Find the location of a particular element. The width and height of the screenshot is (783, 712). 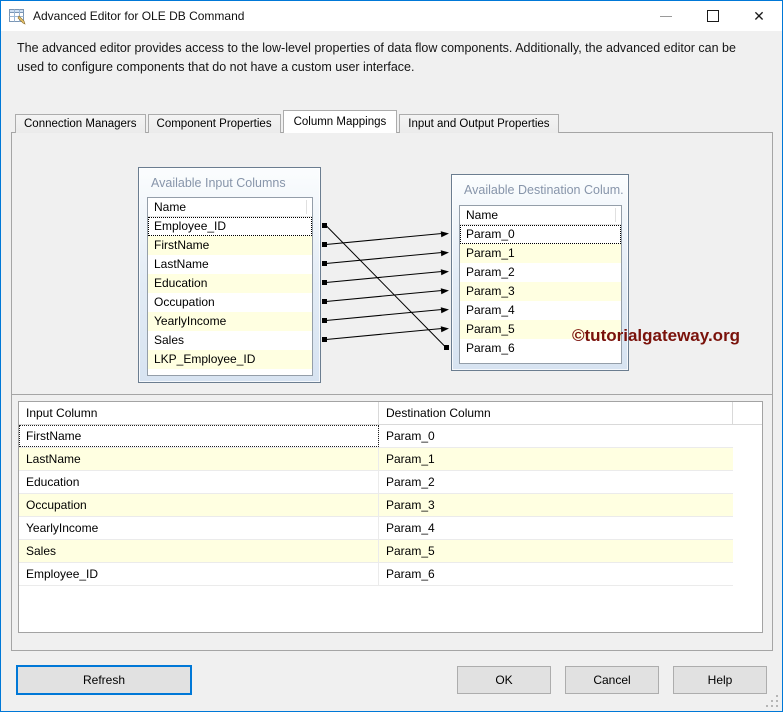

close-icon: ✕ is located at coordinates (759, 16).